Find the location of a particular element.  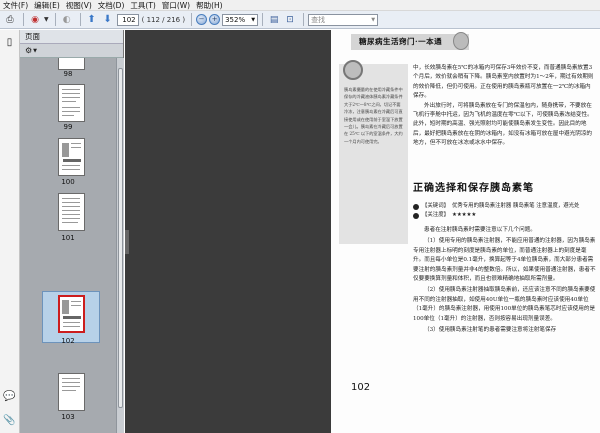

thumbnail-label: 103 is located at coordinates (68, 417).